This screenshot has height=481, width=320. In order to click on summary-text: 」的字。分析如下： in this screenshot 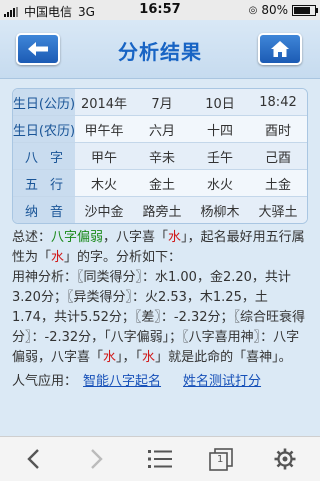, I will do `click(123, 257)`.